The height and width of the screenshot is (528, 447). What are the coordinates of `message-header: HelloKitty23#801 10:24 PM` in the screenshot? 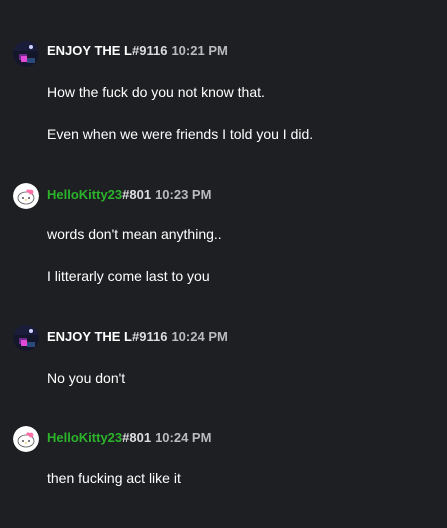 It's located at (129, 438).